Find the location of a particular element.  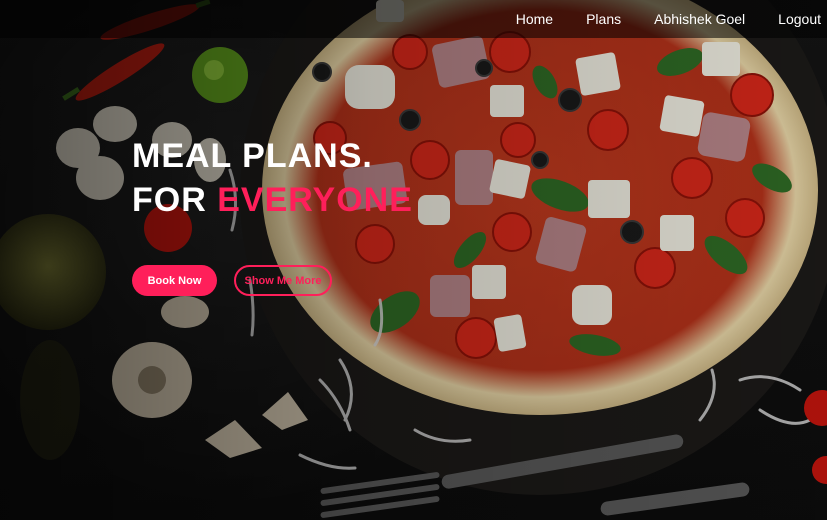

book-now-button: Book Now is located at coordinates (174, 280).